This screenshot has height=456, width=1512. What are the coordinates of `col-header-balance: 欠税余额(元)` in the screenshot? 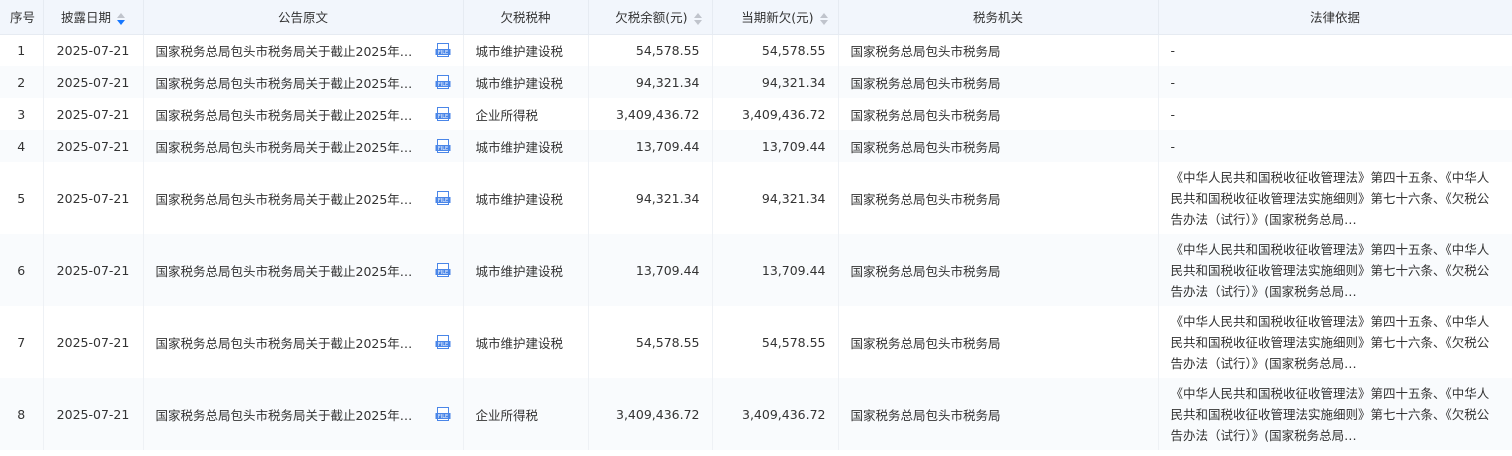 It's located at (650, 17).